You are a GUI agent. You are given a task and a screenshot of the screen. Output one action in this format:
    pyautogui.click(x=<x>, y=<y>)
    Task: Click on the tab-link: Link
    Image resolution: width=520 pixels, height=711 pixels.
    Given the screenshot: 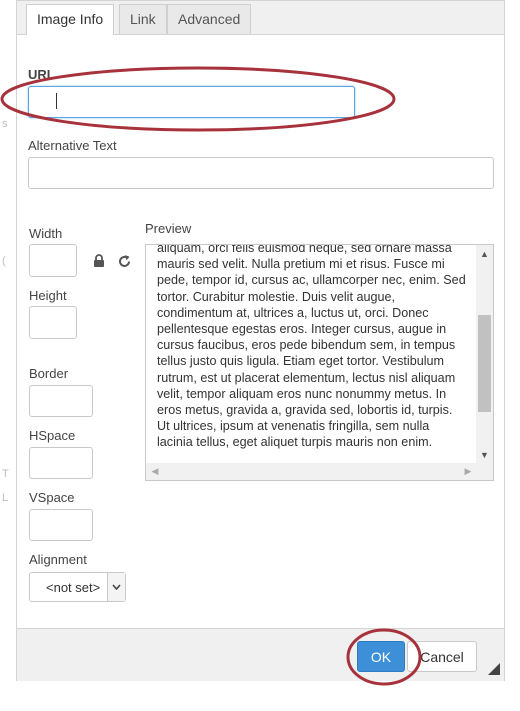 What is the action you would take?
    pyautogui.click(x=143, y=19)
    